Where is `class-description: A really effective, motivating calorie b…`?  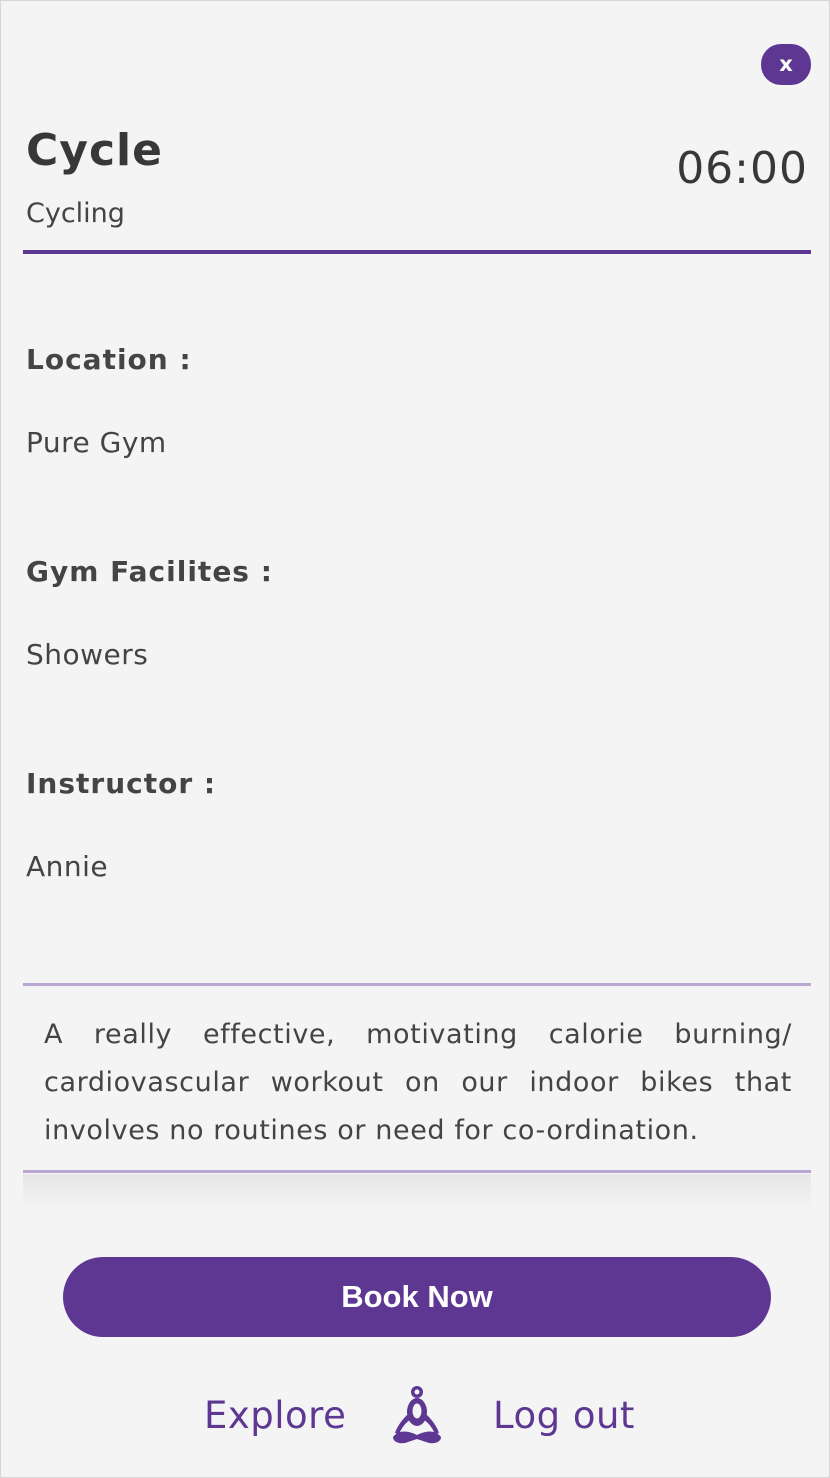
class-description: A really effective, motivating calorie b… is located at coordinates (418, 1082).